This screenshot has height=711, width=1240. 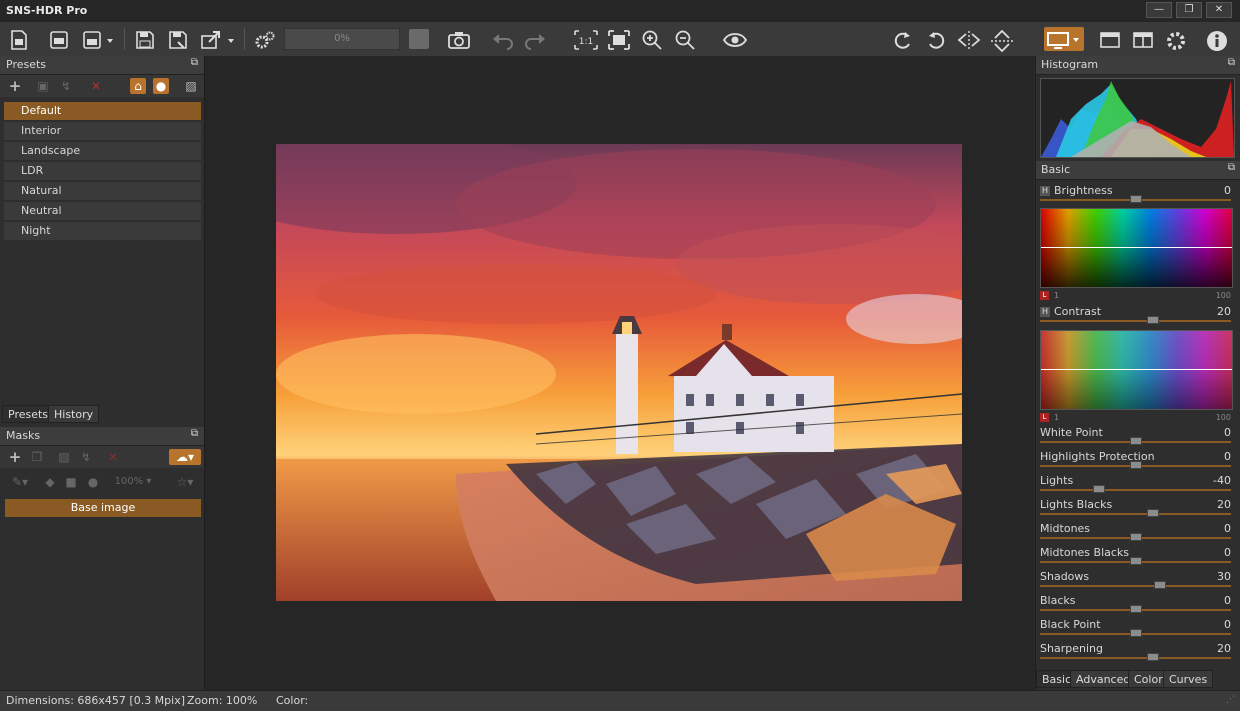 I want to click on layout-split-icon, so click(x=1143, y=39).